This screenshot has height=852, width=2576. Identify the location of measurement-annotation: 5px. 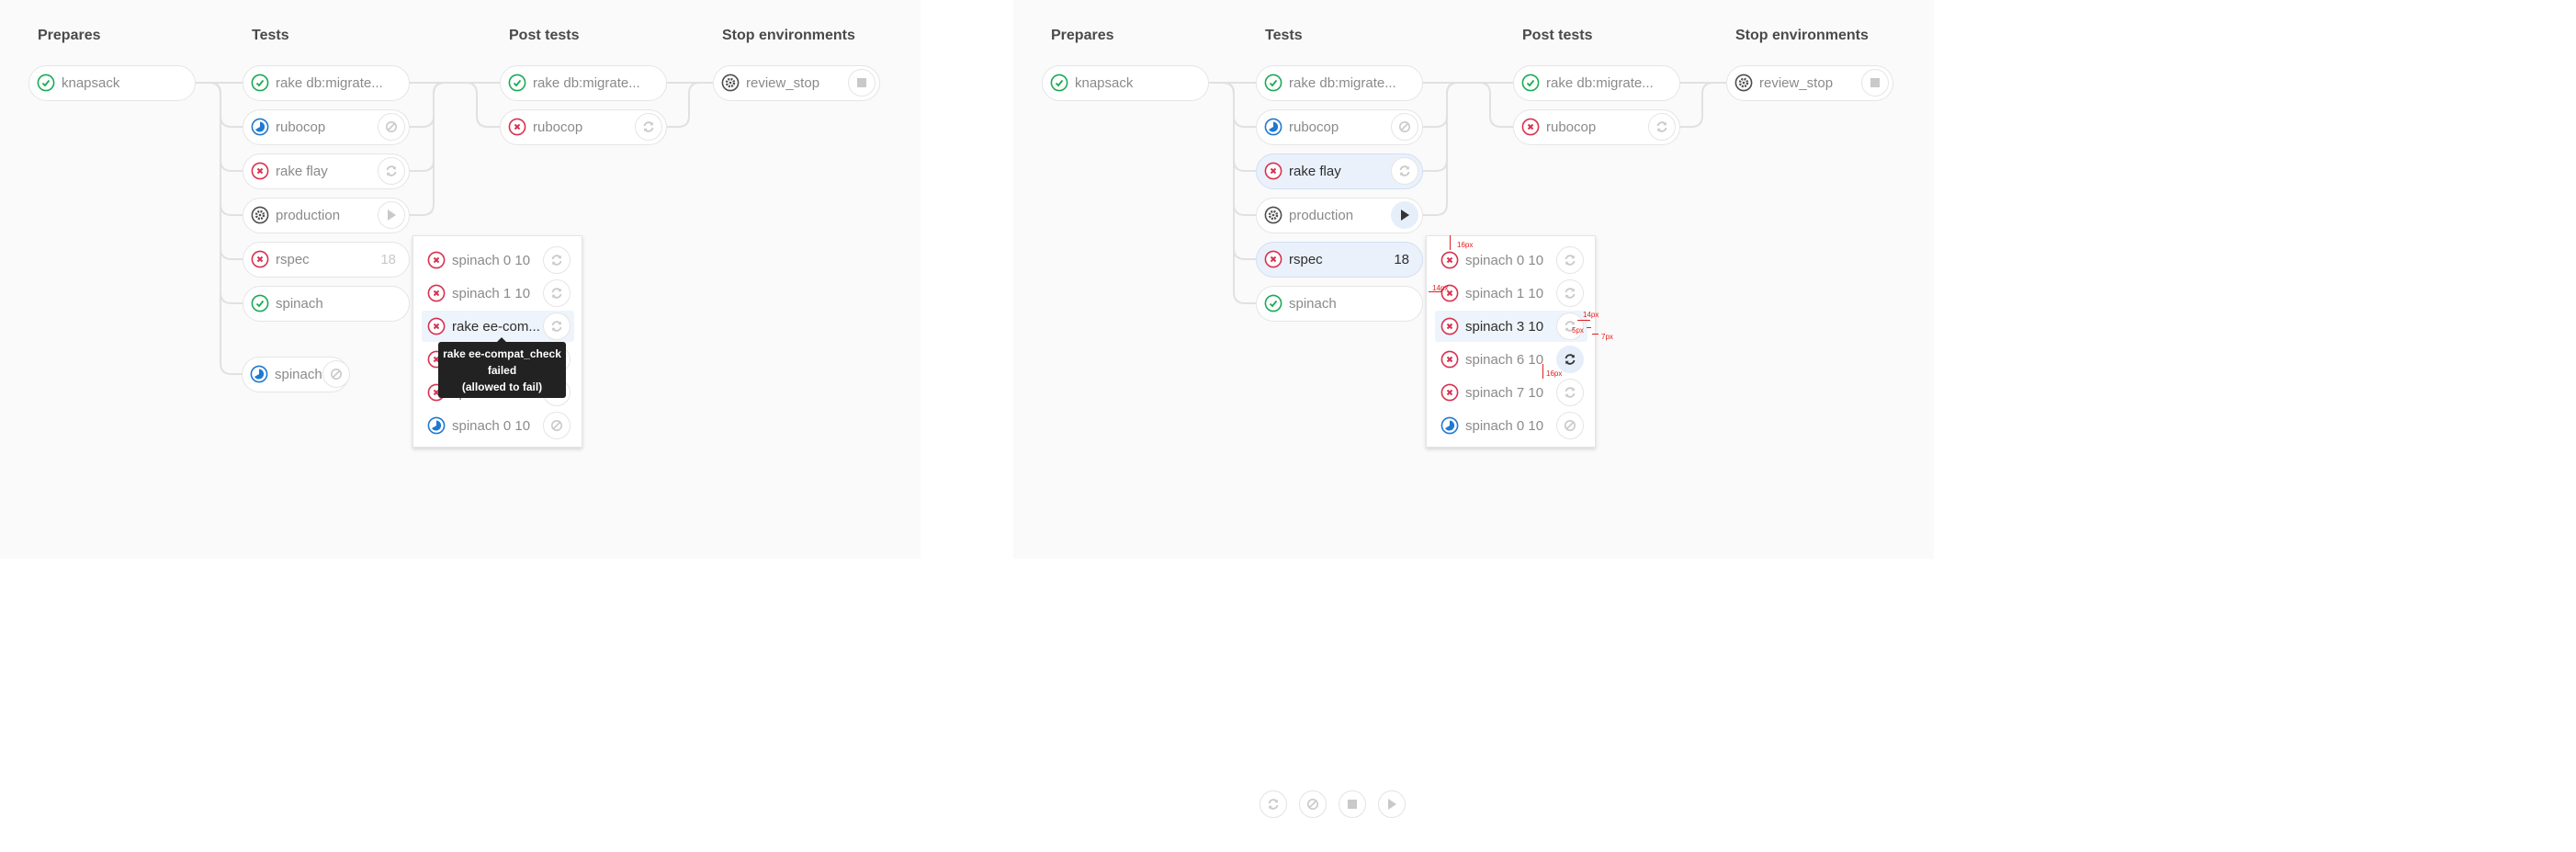
(1578, 330).